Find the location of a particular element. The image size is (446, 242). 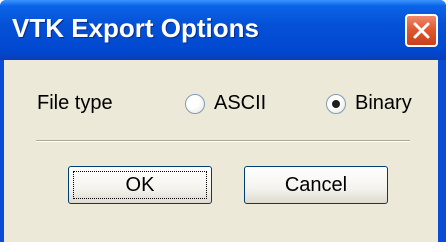

focus-rectangle is located at coordinates (140, 185).